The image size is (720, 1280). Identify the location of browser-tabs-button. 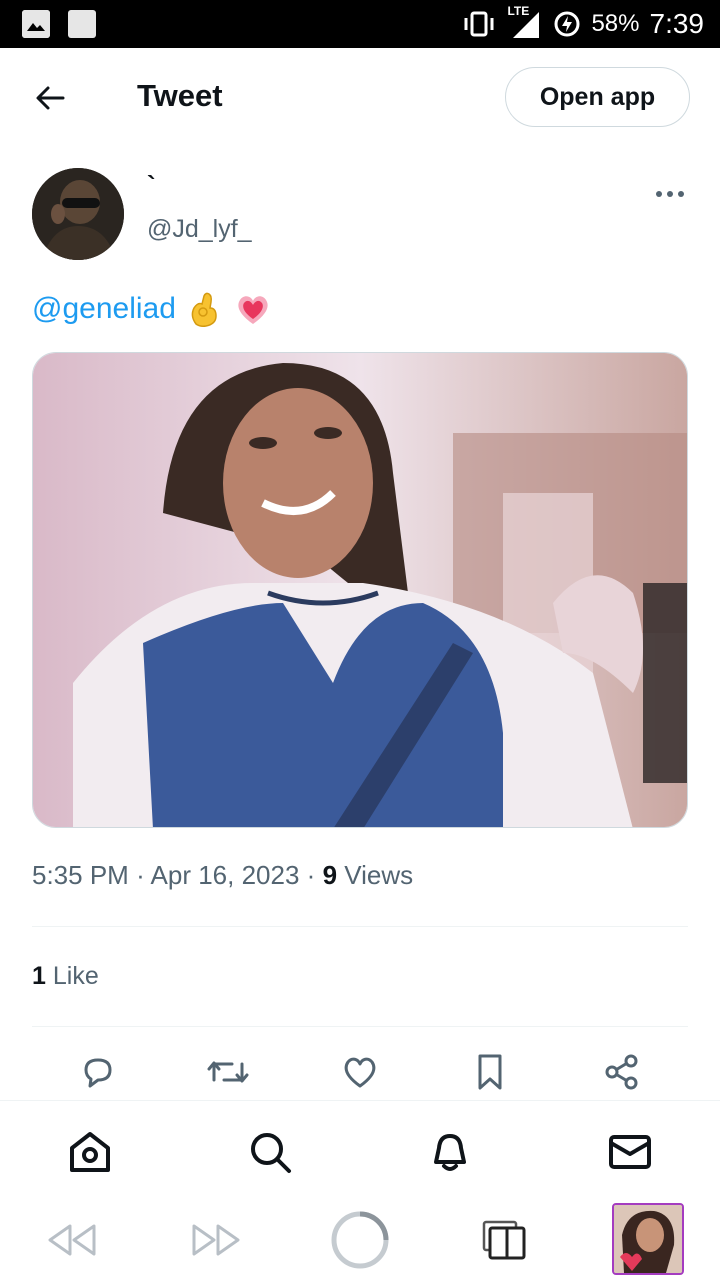
(504, 1240).